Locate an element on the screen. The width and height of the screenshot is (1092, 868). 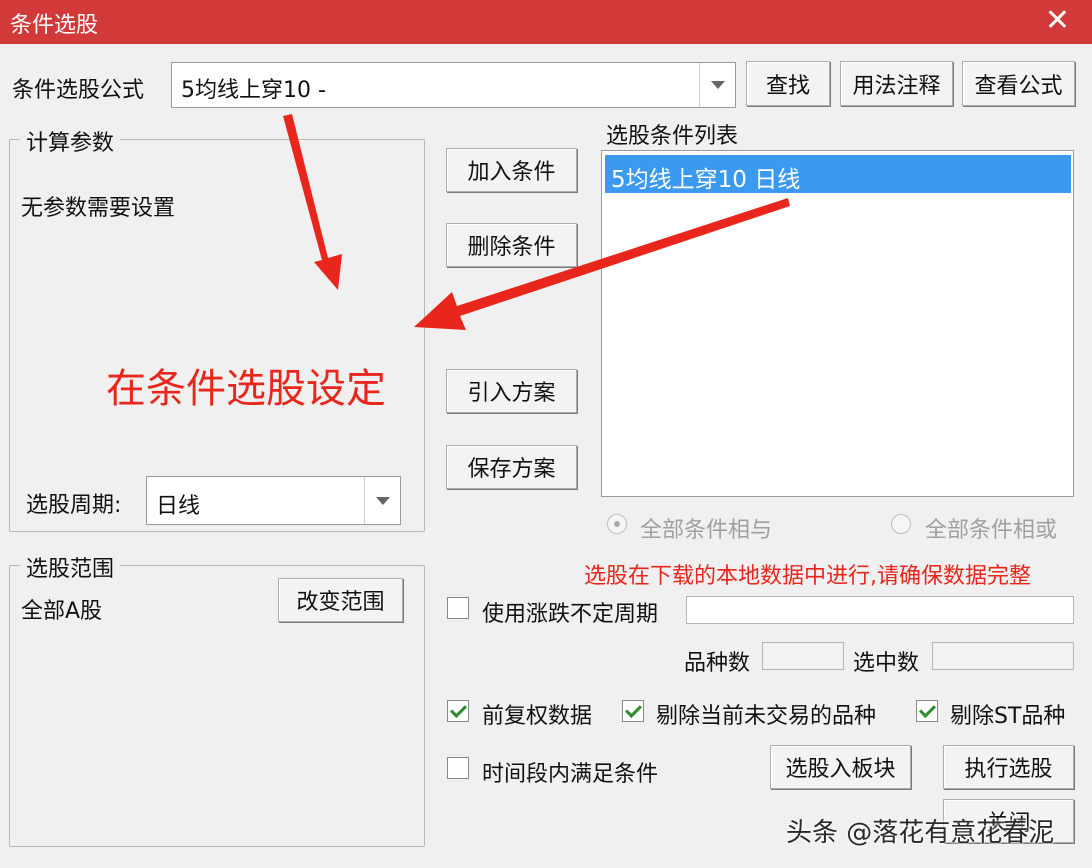
radio-and is located at coordinates (617, 524).